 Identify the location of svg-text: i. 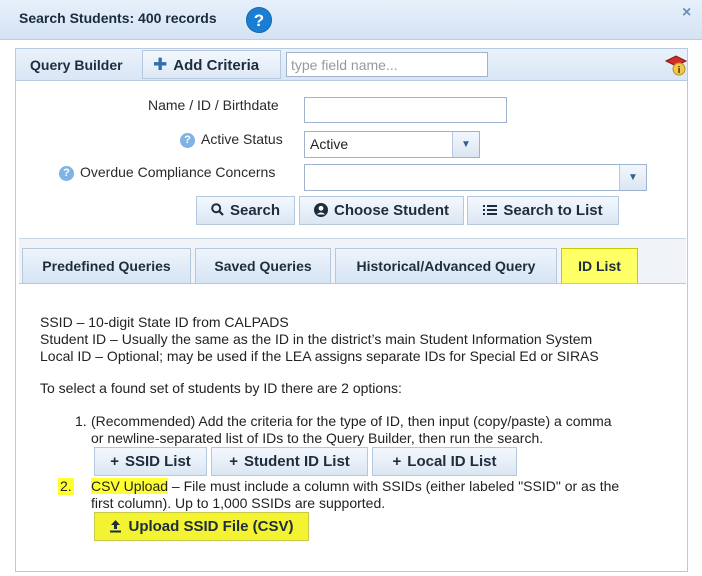
(678, 71).